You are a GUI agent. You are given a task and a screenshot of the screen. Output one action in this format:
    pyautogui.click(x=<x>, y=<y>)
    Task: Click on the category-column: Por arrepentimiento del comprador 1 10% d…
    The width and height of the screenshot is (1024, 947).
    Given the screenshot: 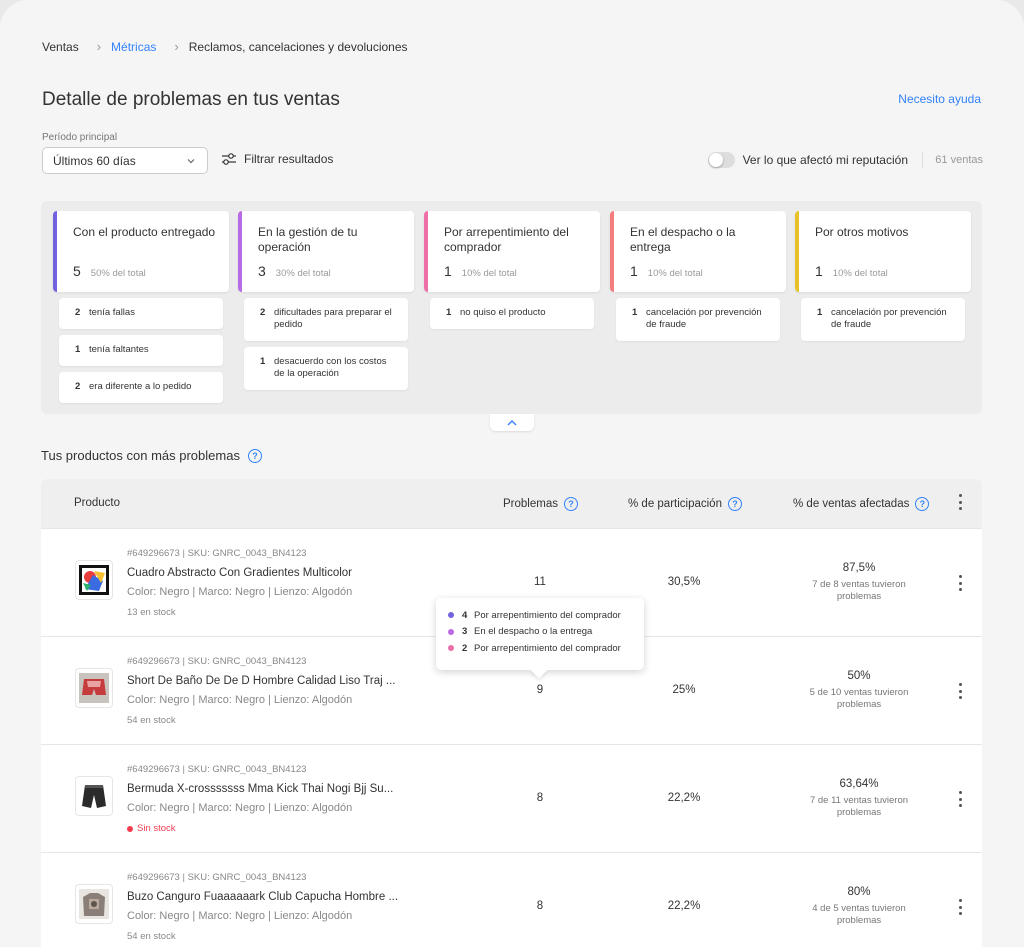 What is the action you would take?
    pyautogui.click(x=512, y=270)
    